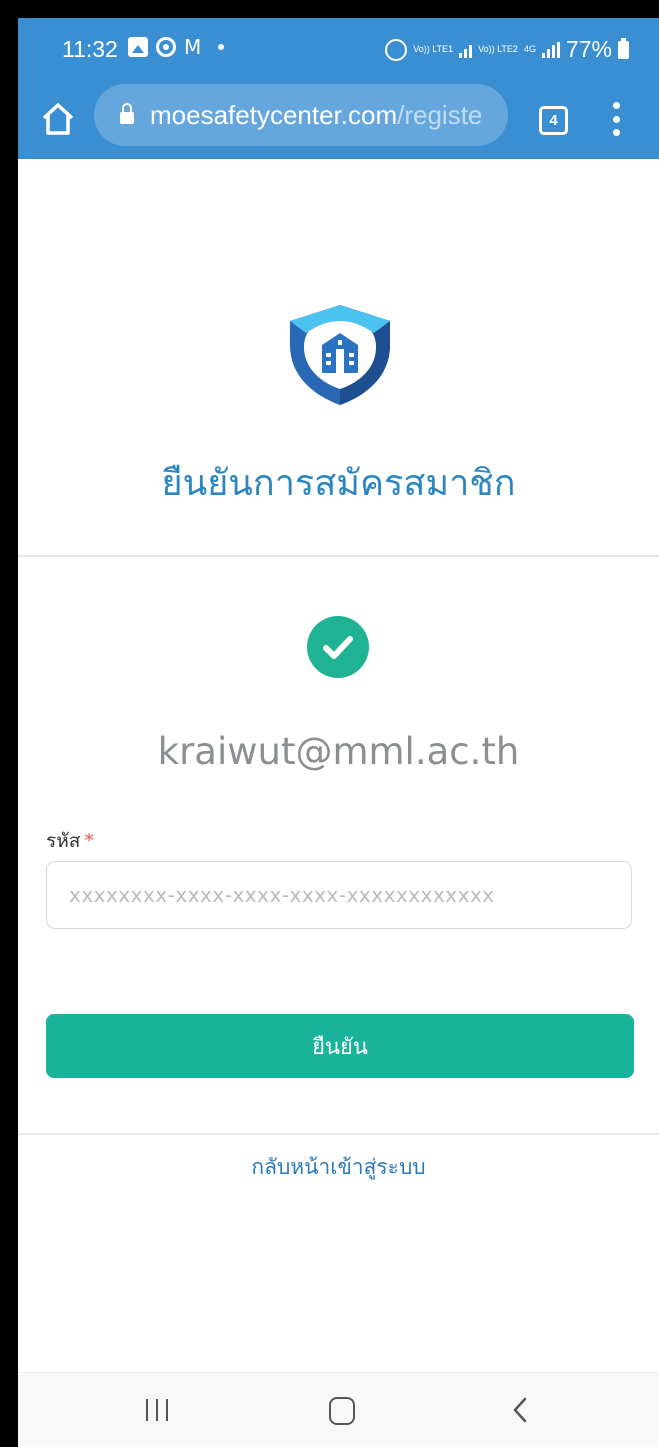 This screenshot has width=659, height=1447. What do you see at coordinates (329, 9) in the screenshot?
I see `screenshot-frame-top` at bounding box center [329, 9].